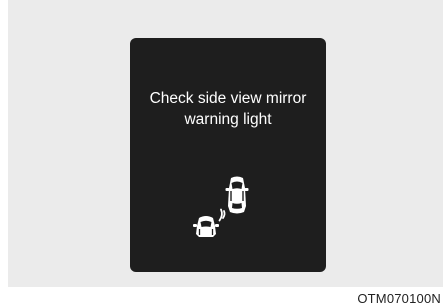 This screenshot has width=443, height=308. I want to click on blind-spot-warning-icon, so click(223, 206).